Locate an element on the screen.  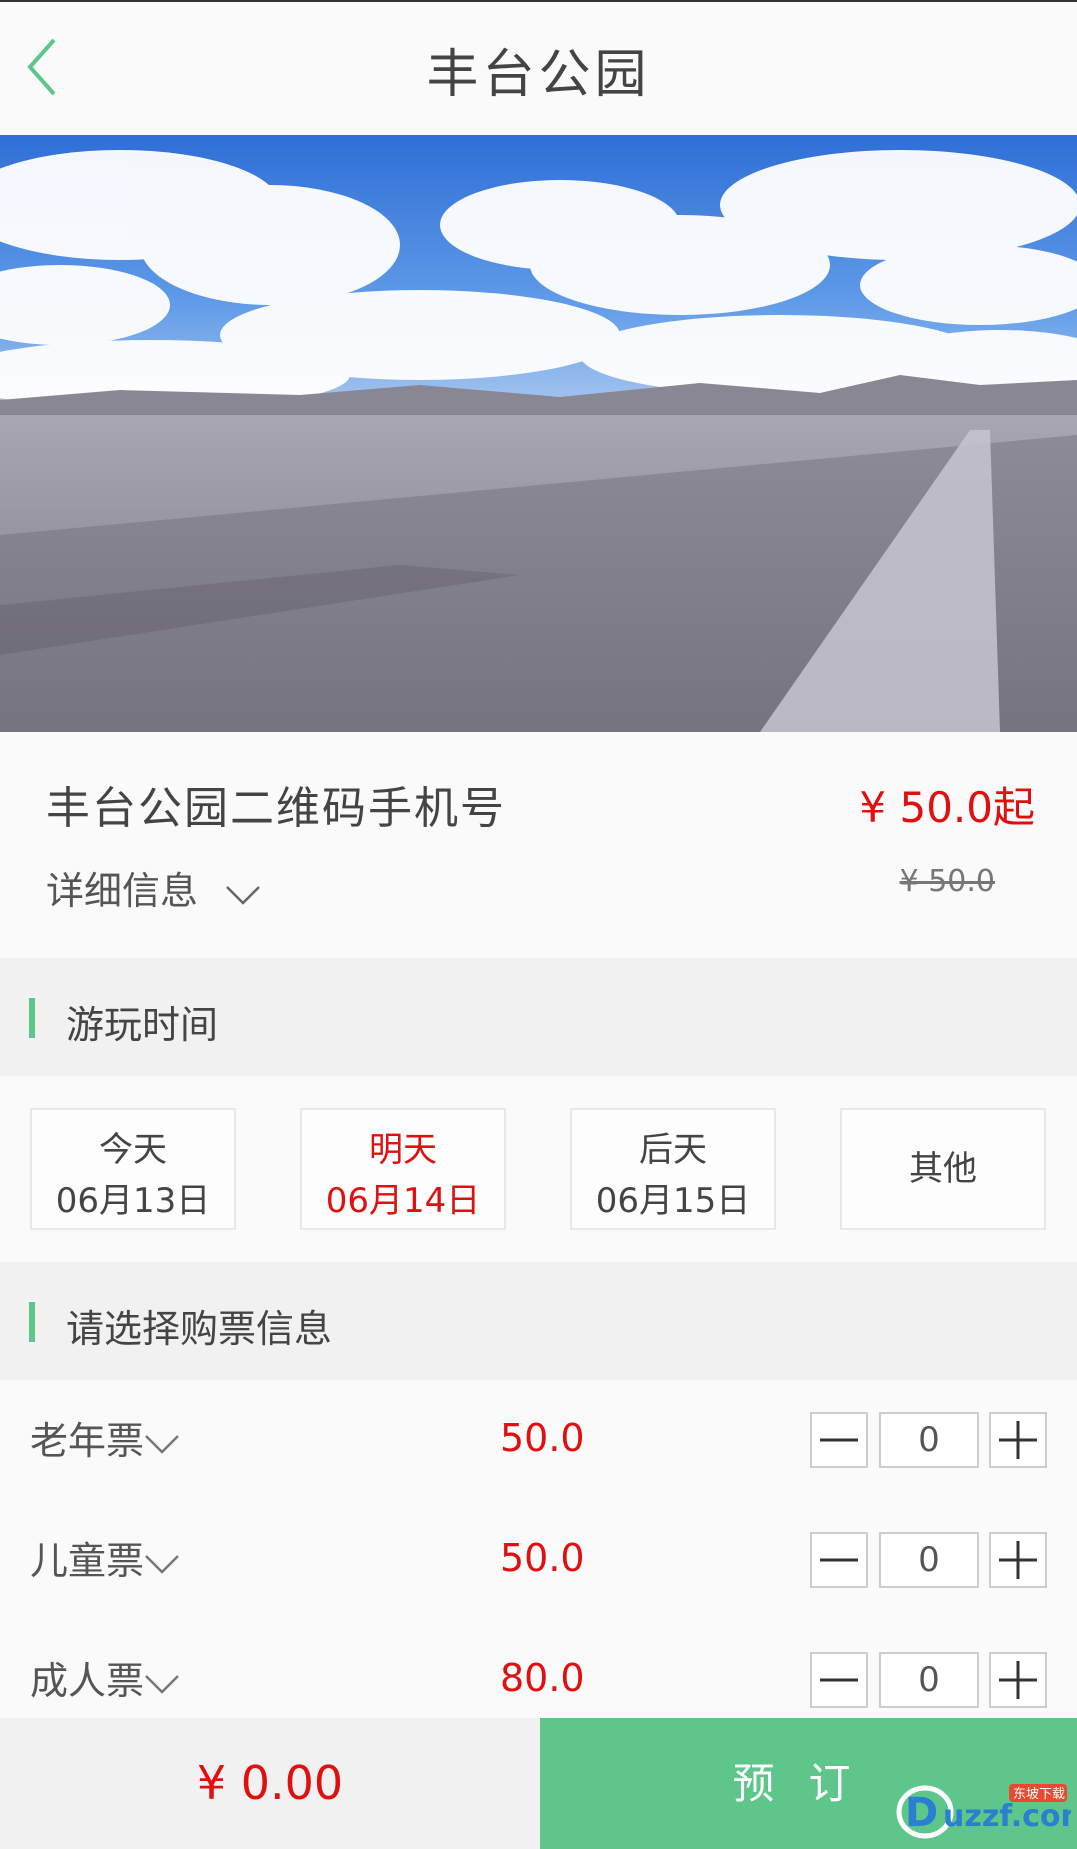
date-day: 后天 is located at coordinates (673, 1150).